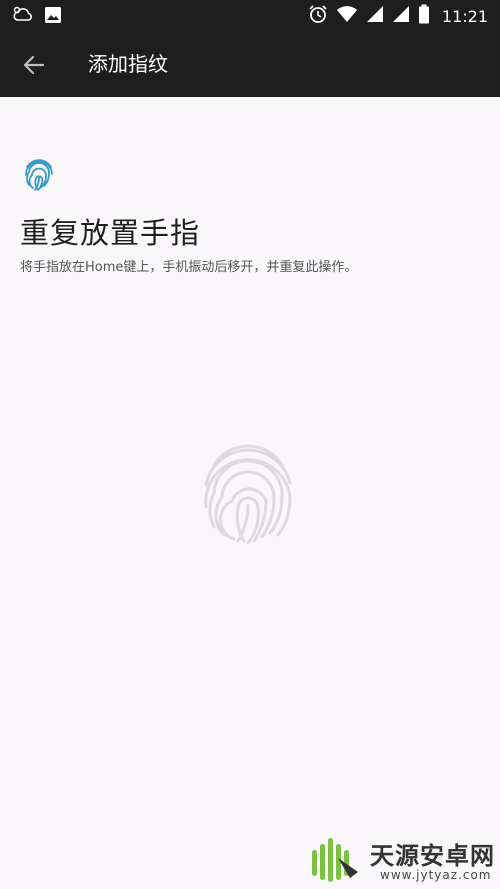  Describe the element at coordinates (23, 17) in the screenshot. I see `weather-icon` at that location.